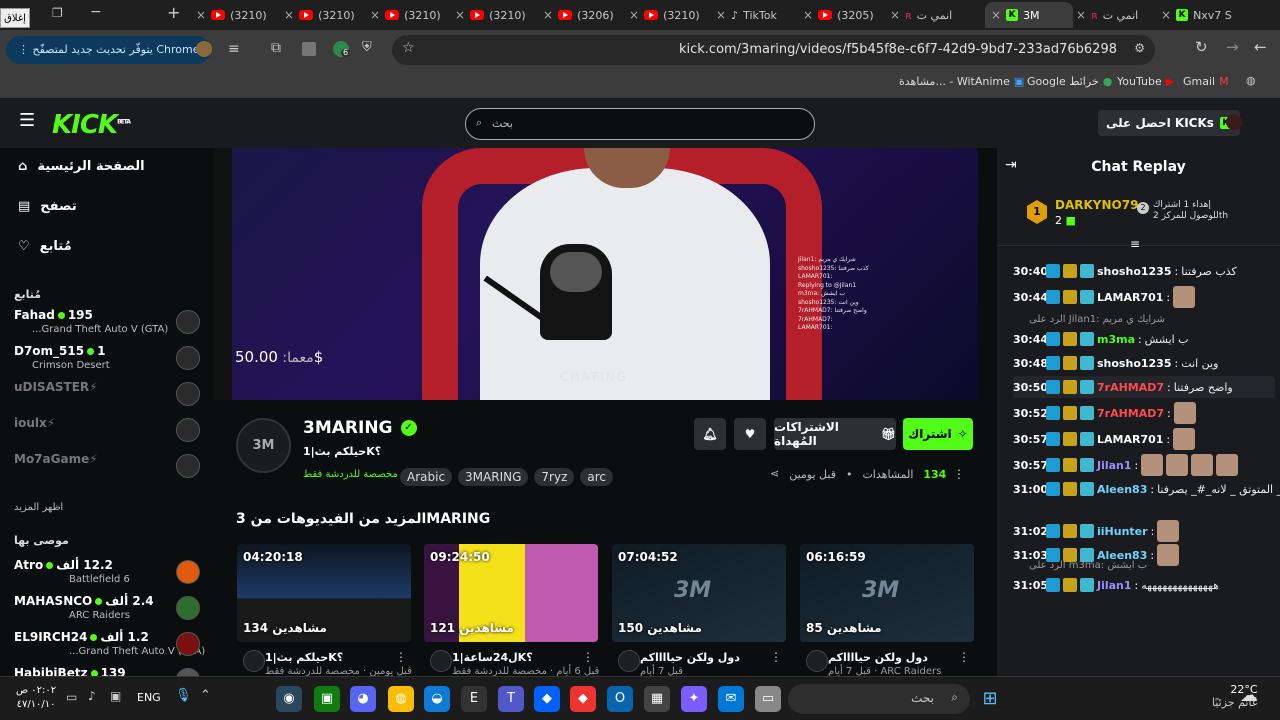 This screenshot has width=1280, height=720. What do you see at coordinates (276, 48) in the screenshot?
I see `puzzle-icon: ⧉` at bounding box center [276, 48].